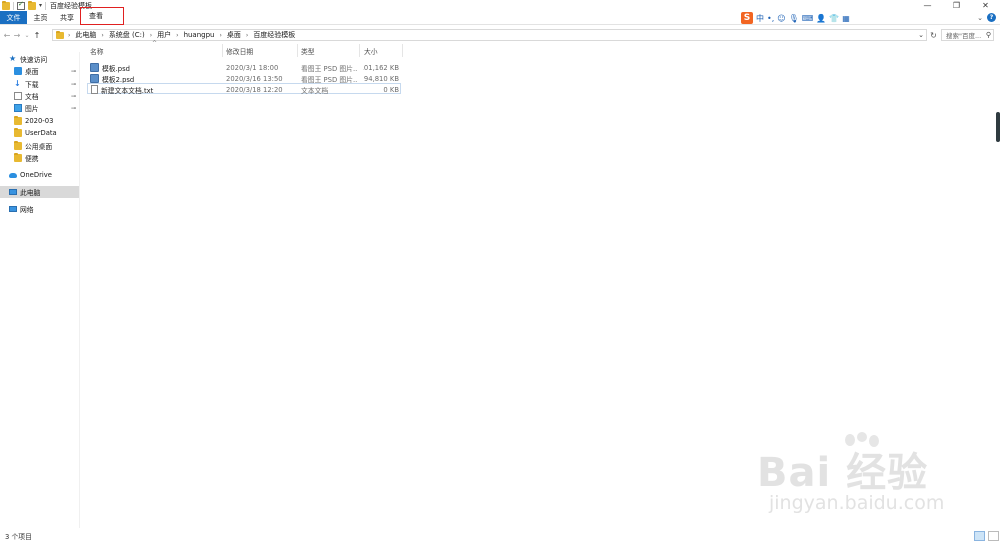 This screenshot has height=542, width=1000. Describe the element at coordinates (199, 35) in the screenshot. I see `breadcrumb-user: huangpu` at that location.